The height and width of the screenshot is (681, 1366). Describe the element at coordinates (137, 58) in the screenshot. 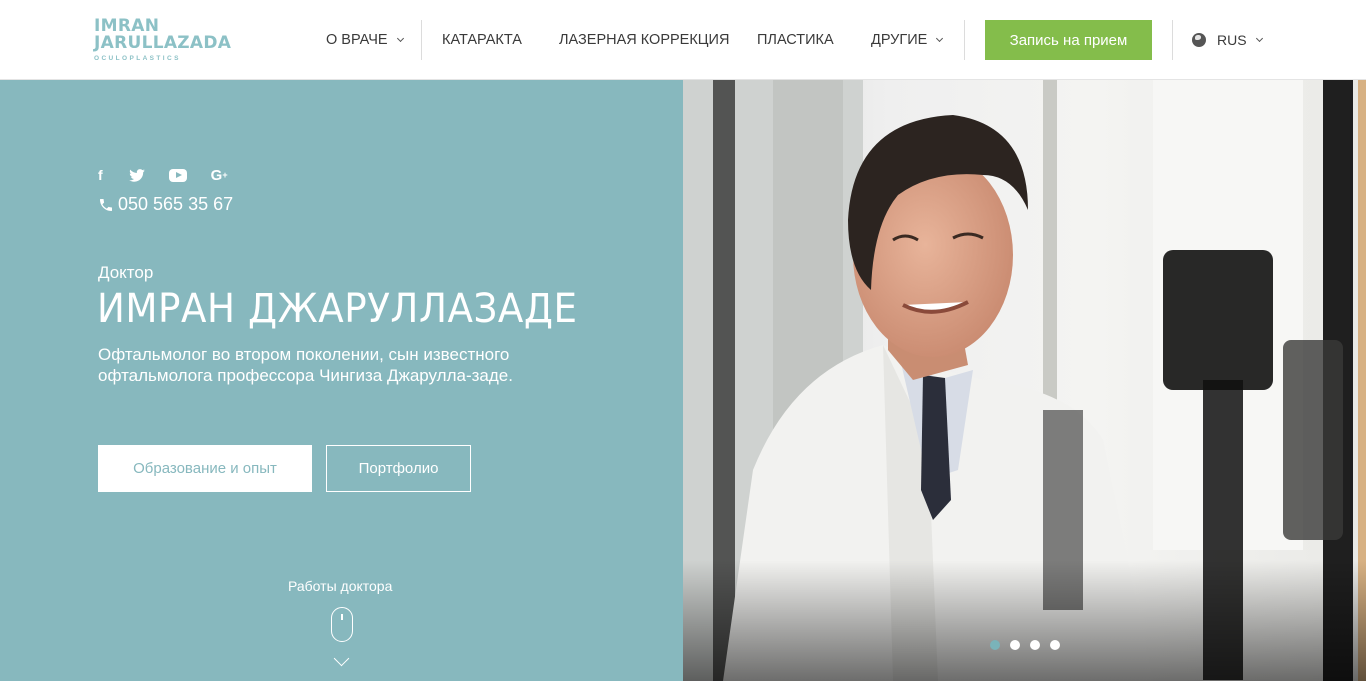

I see `logo-tagline: OCULOPLASTICS` at that location.